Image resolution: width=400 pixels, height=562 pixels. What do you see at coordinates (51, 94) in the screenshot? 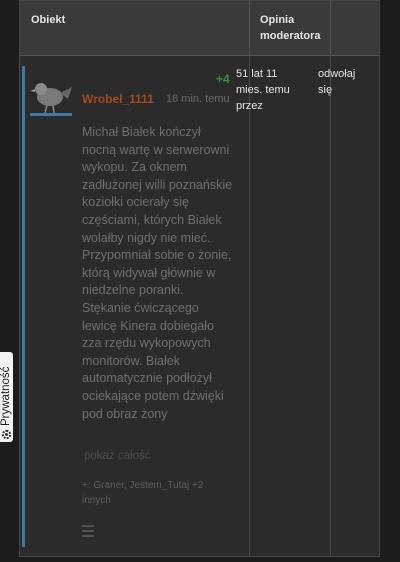
I see `avatar` at bounding box center [51, 94].